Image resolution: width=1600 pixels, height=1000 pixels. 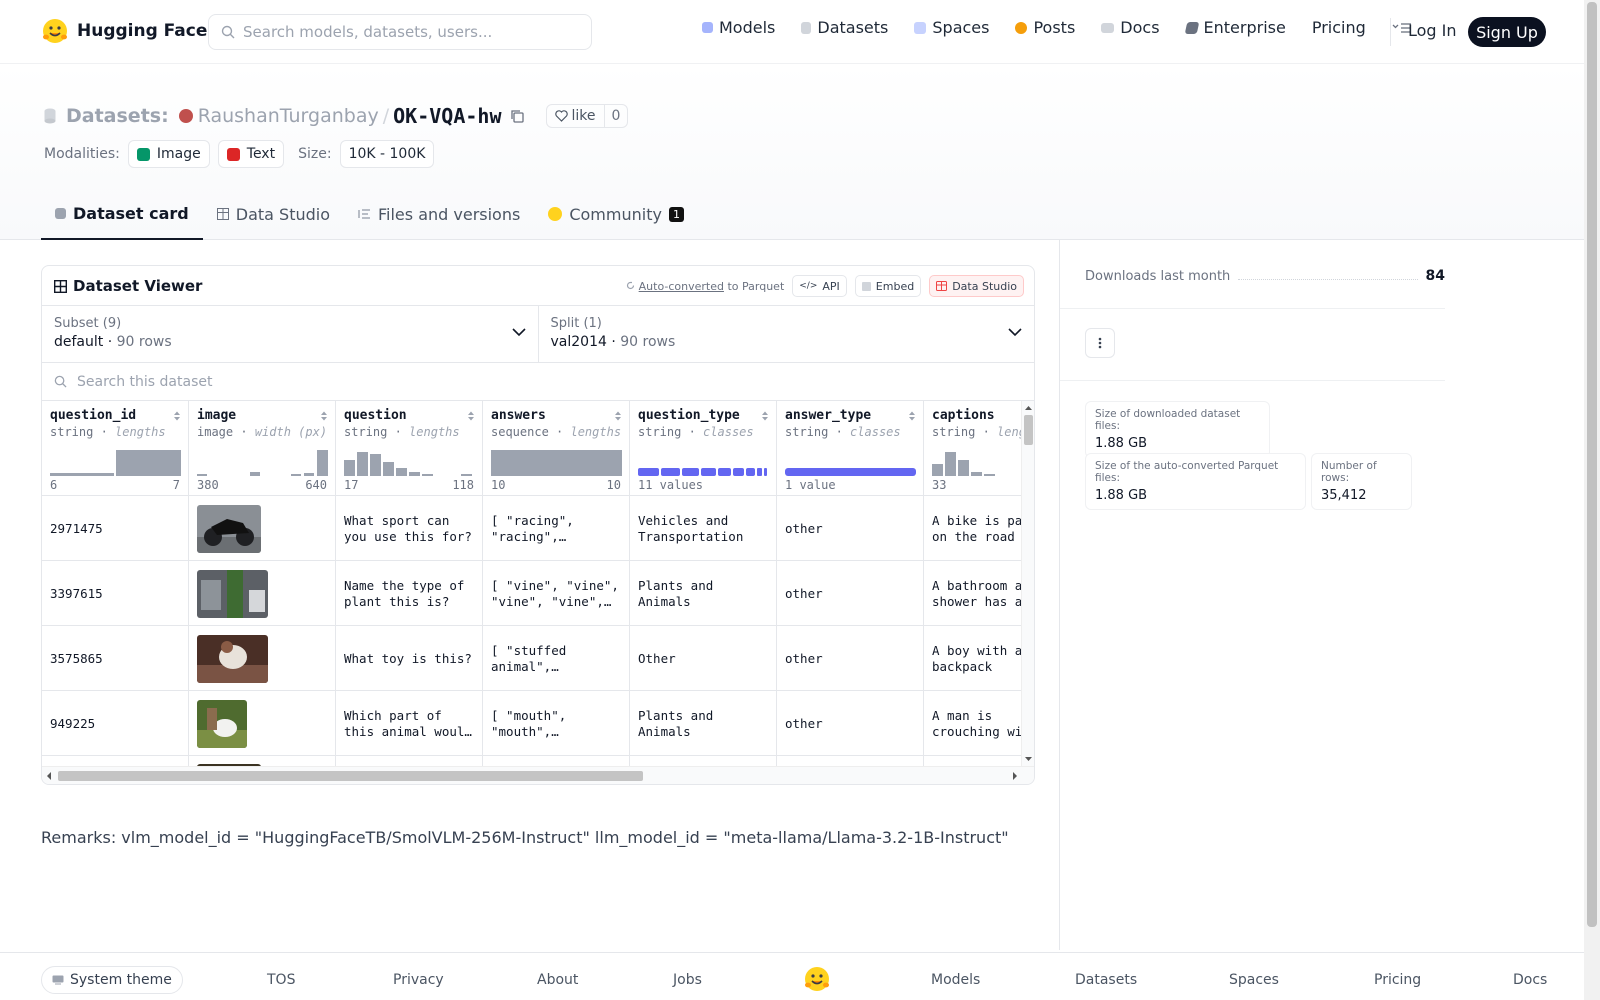 I want to click on column-stat: lengths, so click(x=596, y=432).